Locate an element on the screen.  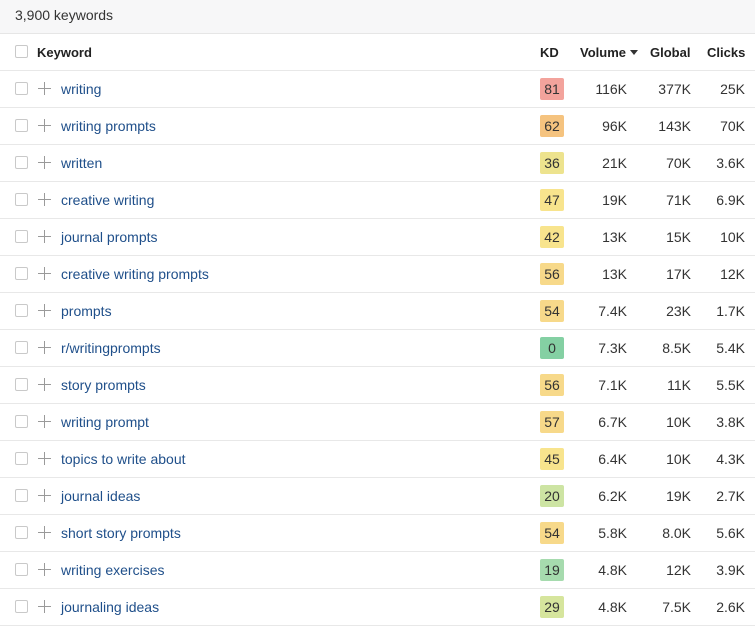
clicks-value: 3.9K is located at coordinates (730, 570).